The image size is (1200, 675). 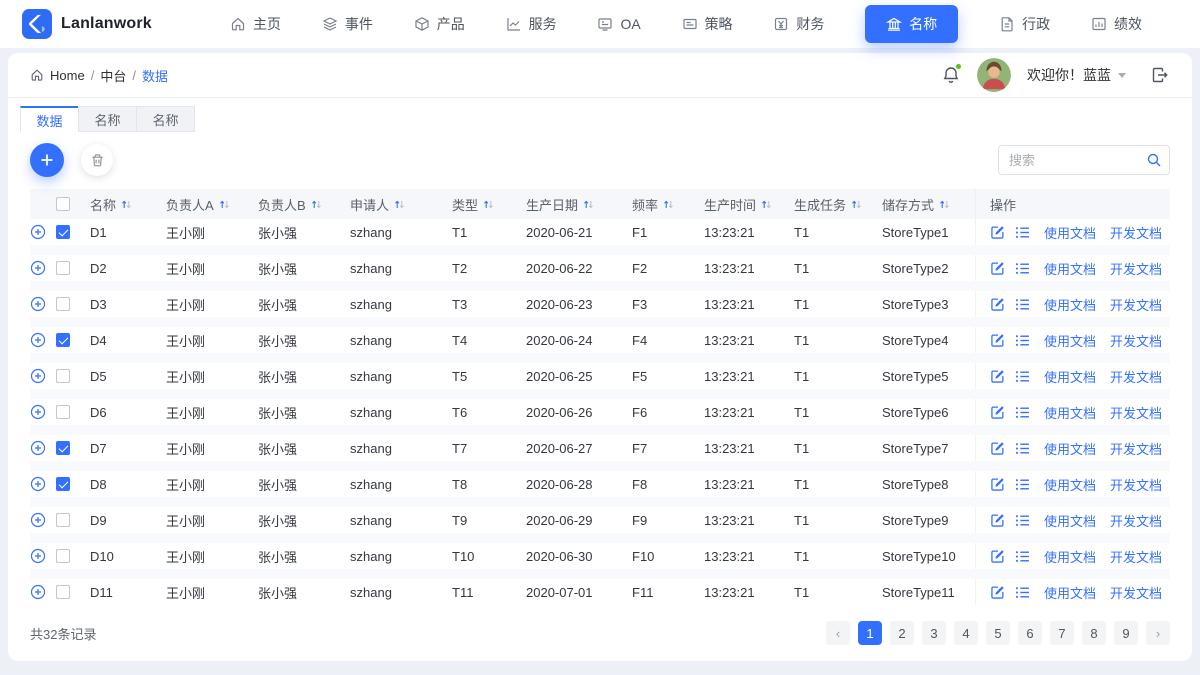 What do you see at coordinates (113, 75) in the screenshot?
I see `breadcrumb-section: 中台` at bounding box center [113, 75].